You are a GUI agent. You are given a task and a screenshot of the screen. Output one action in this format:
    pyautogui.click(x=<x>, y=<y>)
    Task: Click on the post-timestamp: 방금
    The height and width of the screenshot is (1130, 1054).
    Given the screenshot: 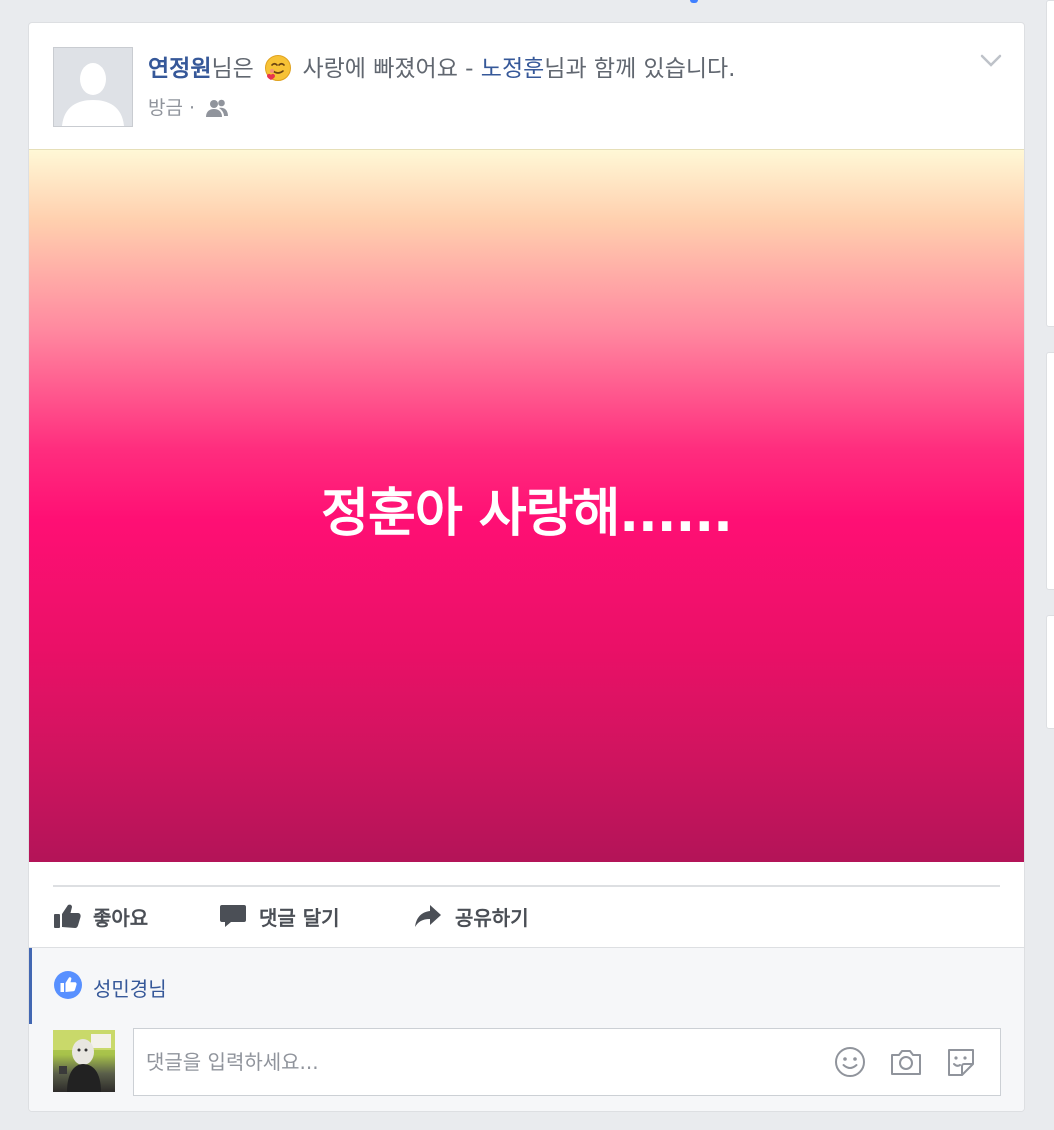 What is the action you would take?
    pyautogui.click(x=165, y=108)
    